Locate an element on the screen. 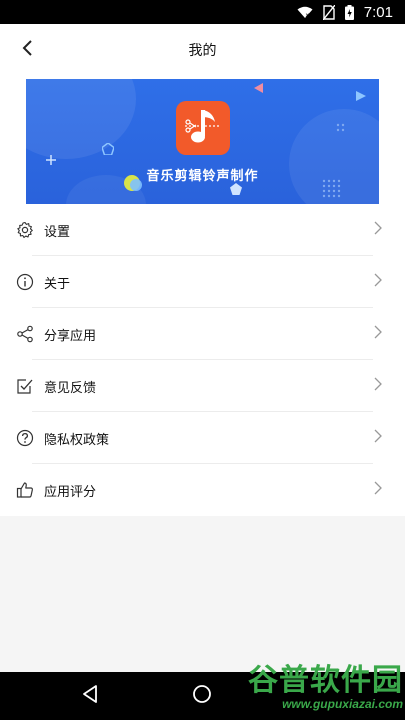  nav-back-button is located at coordinates (90, 696).